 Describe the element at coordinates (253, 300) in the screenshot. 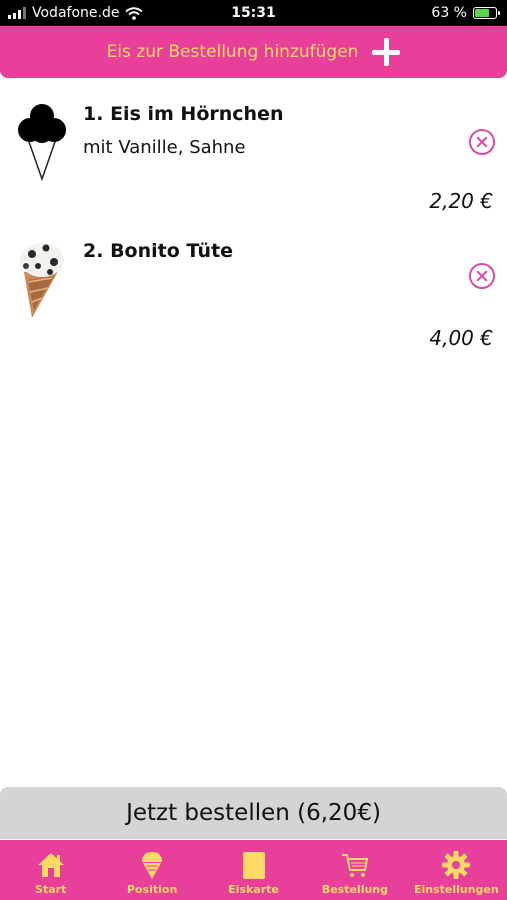

I see `order-item: 2. Bonito Tüte 4,00 €` at that location.